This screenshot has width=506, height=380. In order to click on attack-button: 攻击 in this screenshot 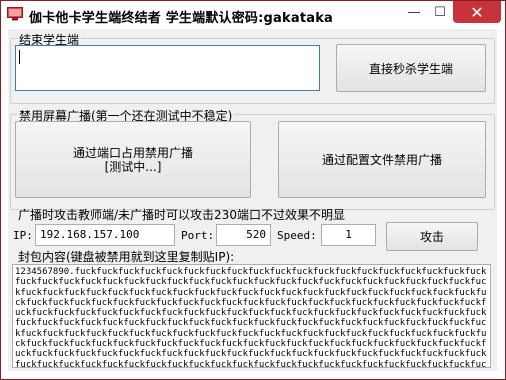, I will do `click(432, 236)`.